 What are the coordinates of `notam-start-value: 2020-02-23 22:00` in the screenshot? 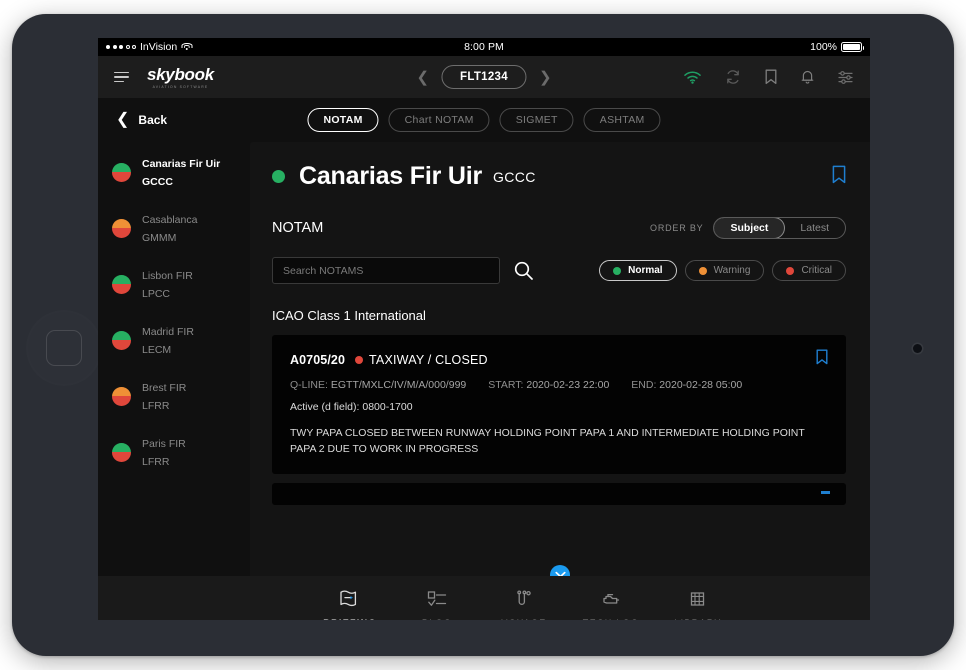 It's located at (568, 385).